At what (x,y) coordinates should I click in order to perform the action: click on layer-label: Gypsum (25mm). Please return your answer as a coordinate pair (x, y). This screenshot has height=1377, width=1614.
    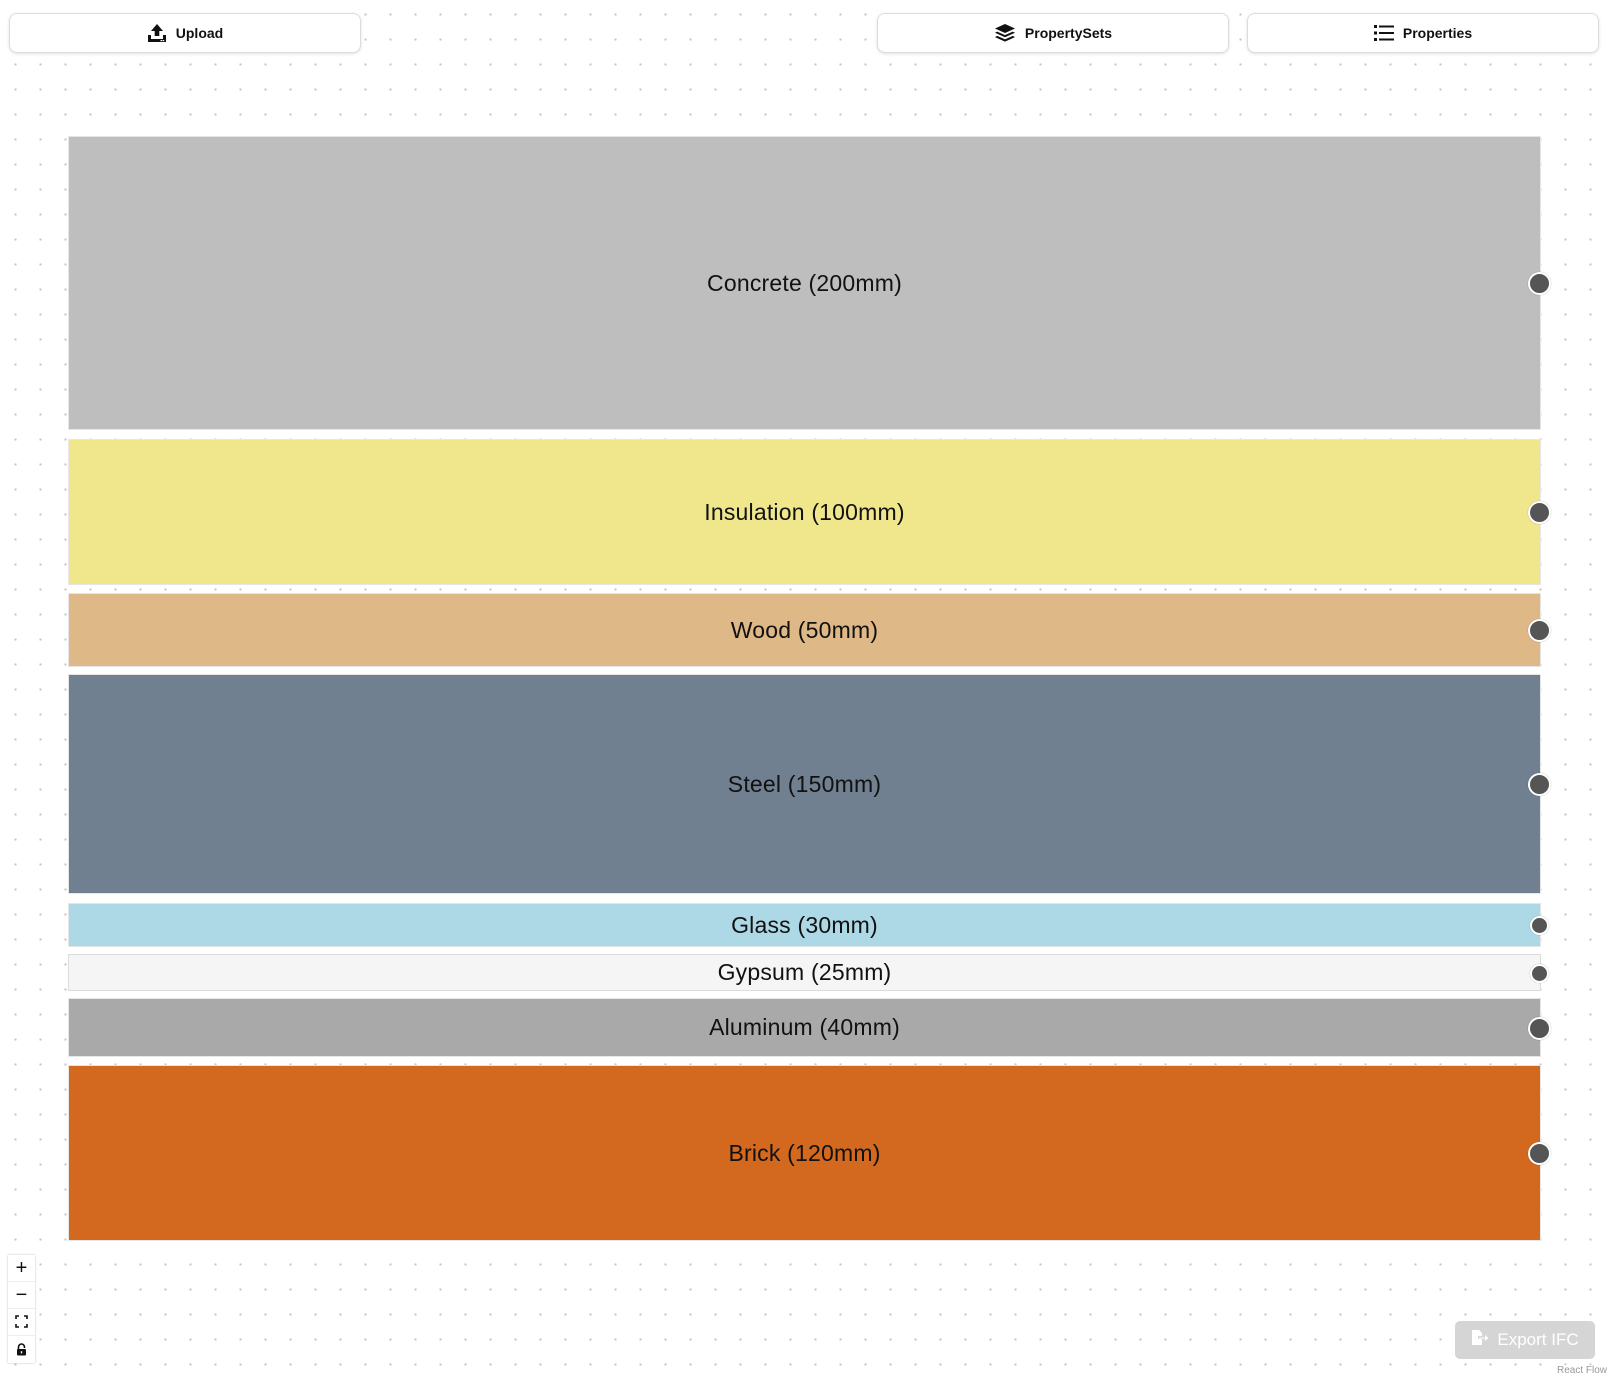
    Looking at the image, I should click on (804, 972).